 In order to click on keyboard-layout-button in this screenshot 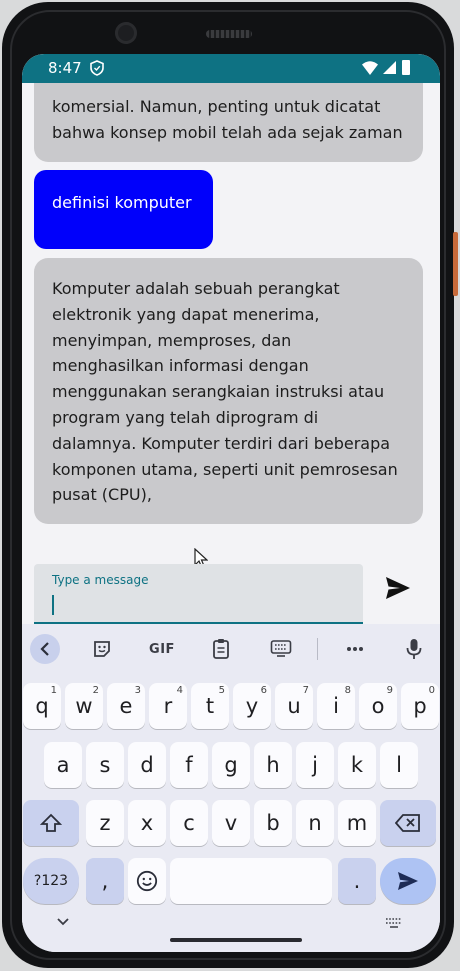, I will do `click(281, 649)`.